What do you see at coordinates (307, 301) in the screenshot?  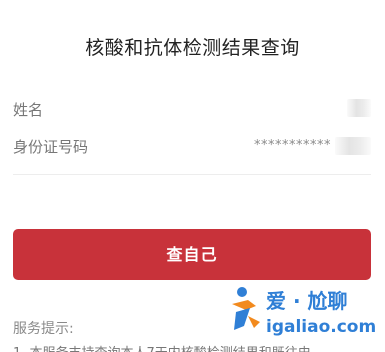 I see `watermark-brand: 爱 · 尬聊` at bounding box center [307, 301].